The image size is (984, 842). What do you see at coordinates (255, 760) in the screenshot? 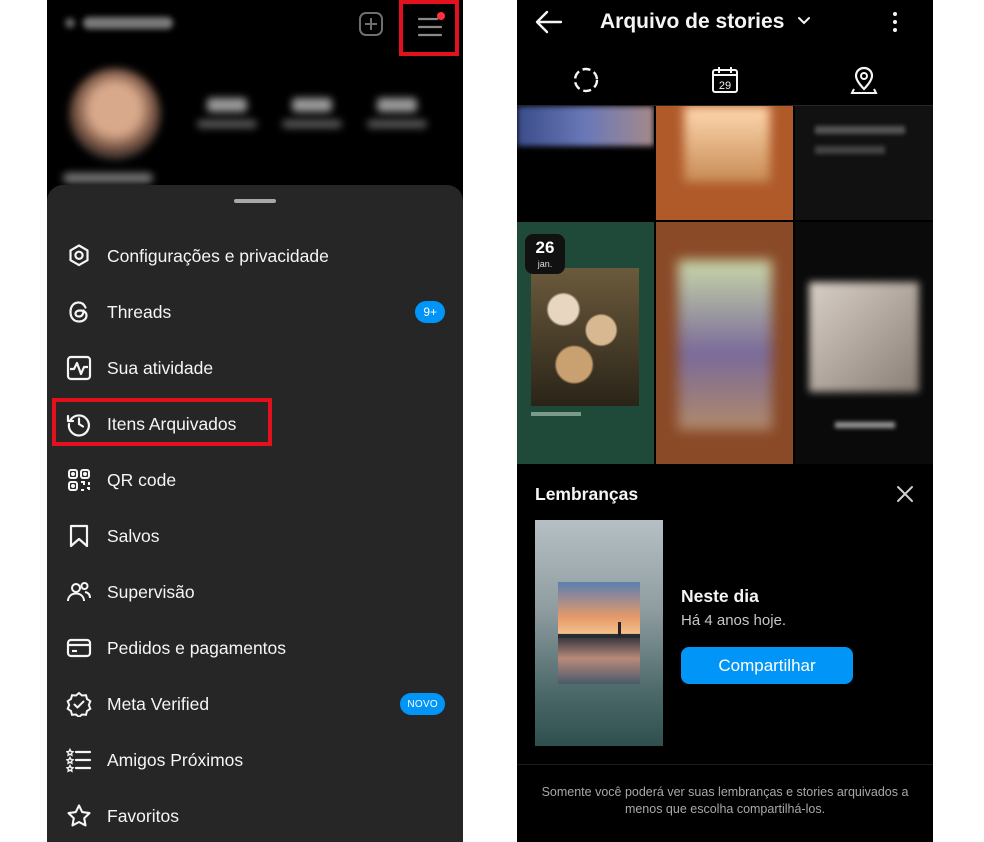
I see `menu-item-close-friends: Amigos Próximos` at bounding box center [255, 760].